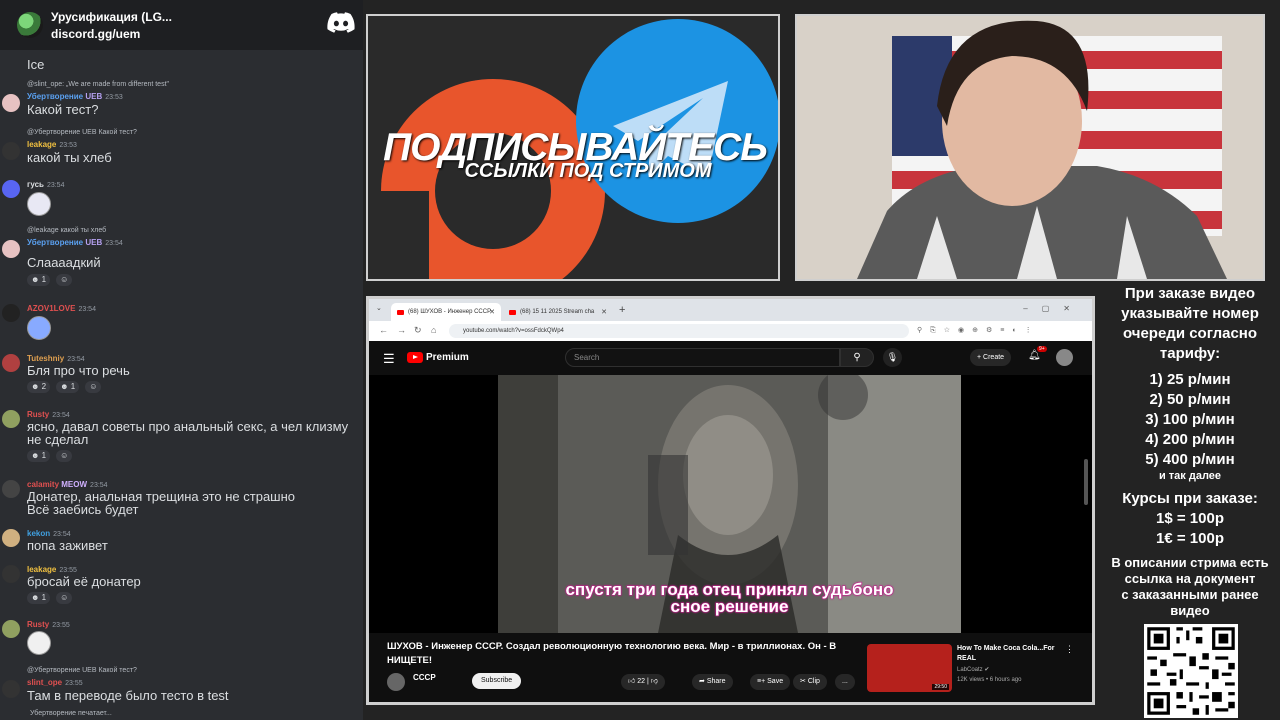  What do you see at coordinates (52, 144) in the screenshot?
I see `message-author: leakage 23:53` at bounding box center [52, 144].